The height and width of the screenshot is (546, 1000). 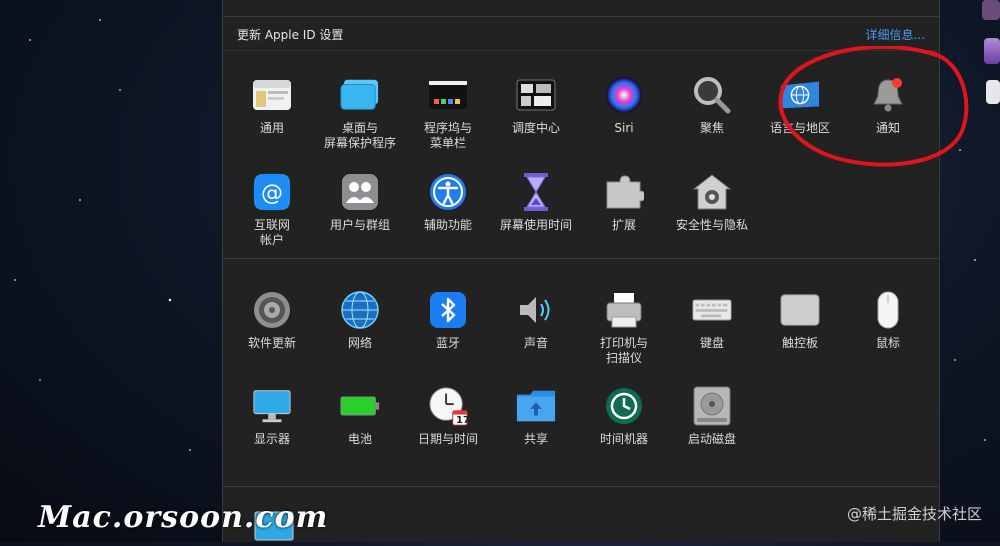 I want to click on pref-spotlight: 聚焦, so click(x=712, y=105).